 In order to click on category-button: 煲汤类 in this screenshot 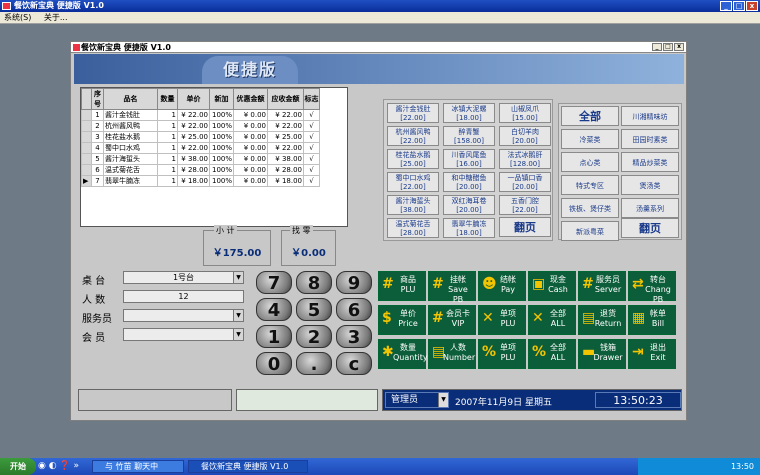, I will do `click(650, 185)`.